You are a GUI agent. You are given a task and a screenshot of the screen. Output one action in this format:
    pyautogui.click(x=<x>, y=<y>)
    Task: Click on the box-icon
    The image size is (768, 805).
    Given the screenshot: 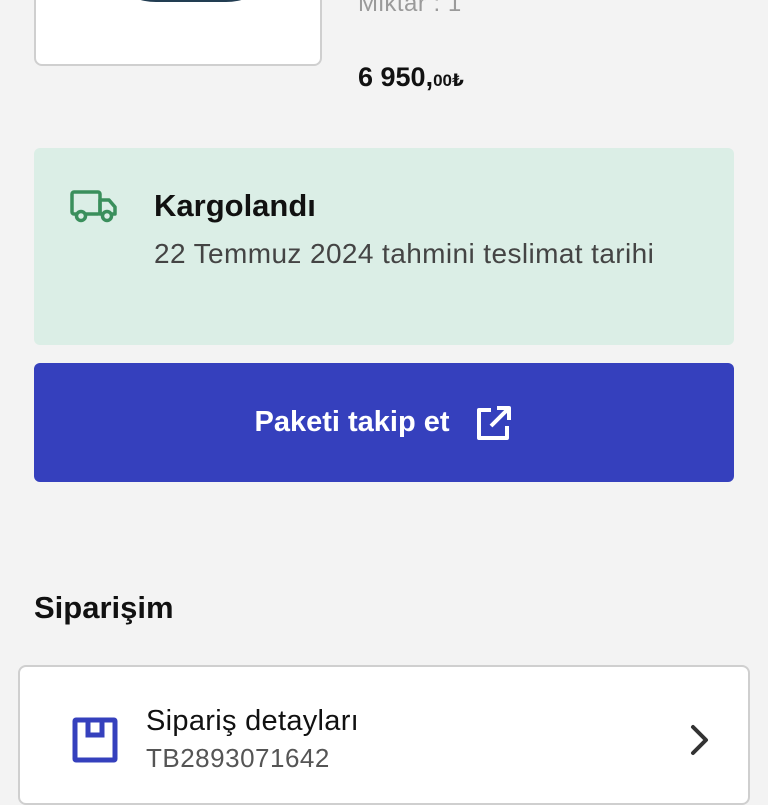 What is the action you would take?
    pyautogui.click(x=95, y=740)
    